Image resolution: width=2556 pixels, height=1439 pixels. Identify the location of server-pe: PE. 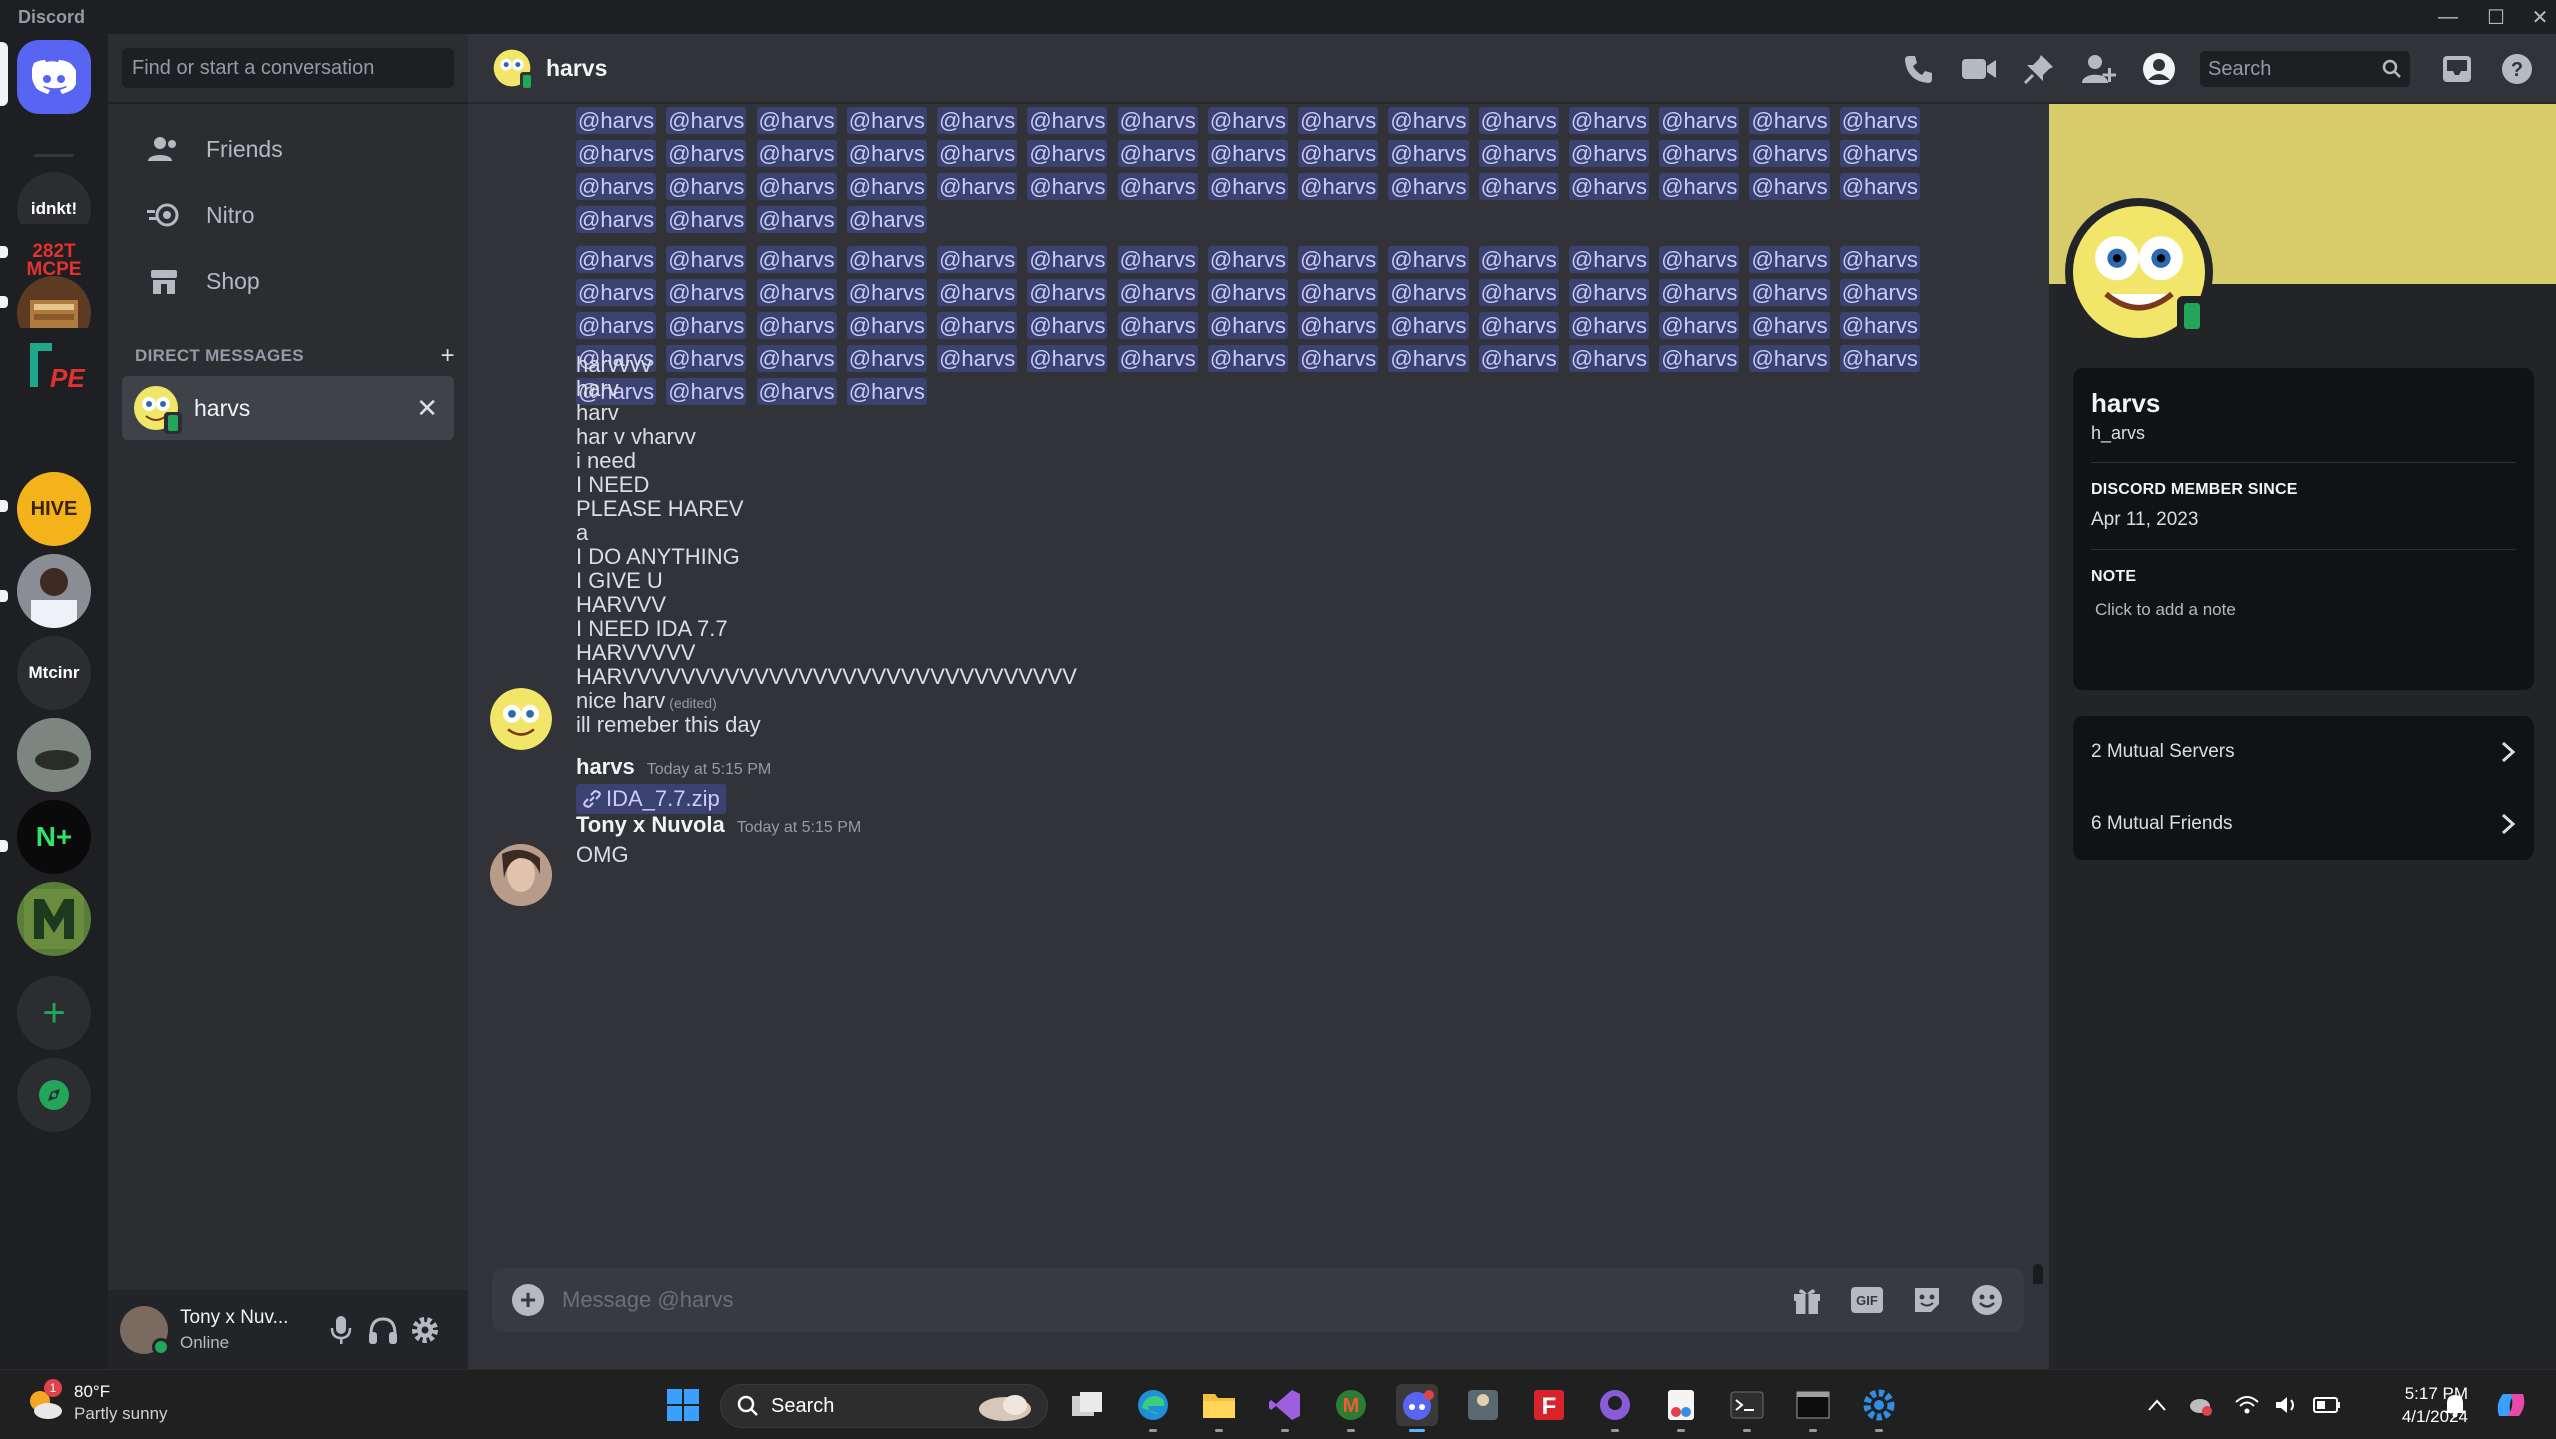
(54, 365).